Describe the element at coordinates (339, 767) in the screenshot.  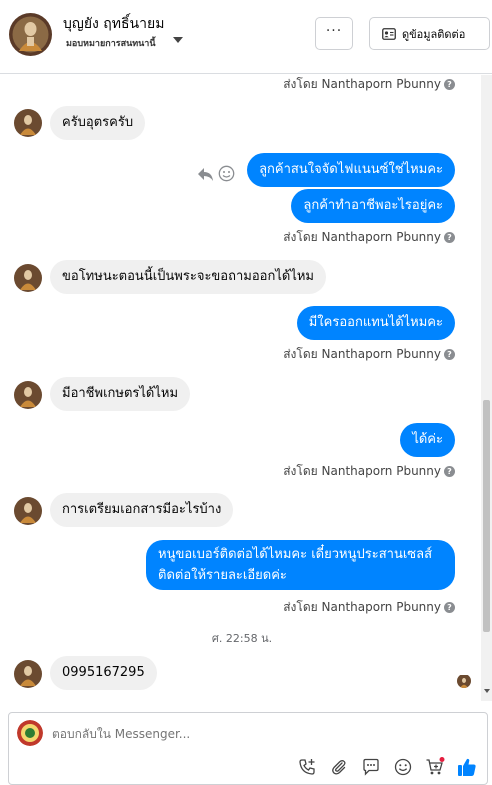
I see `paperclip-icon` at that location.